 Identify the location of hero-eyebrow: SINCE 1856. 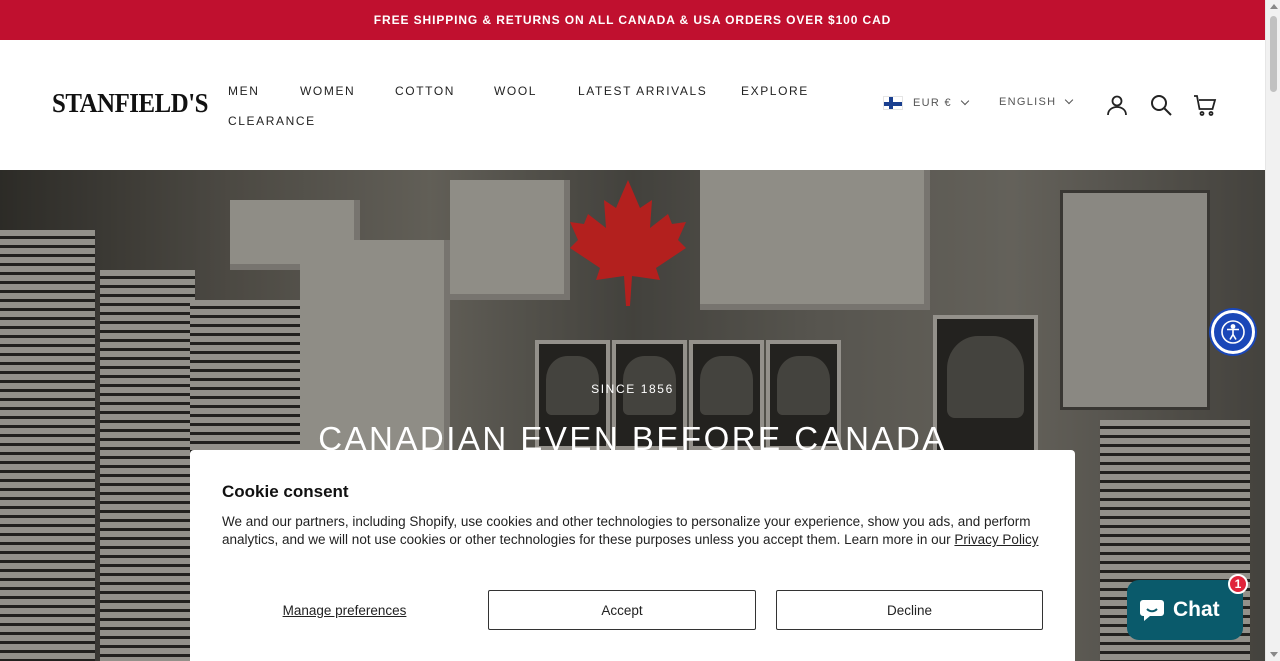
(632, 389).